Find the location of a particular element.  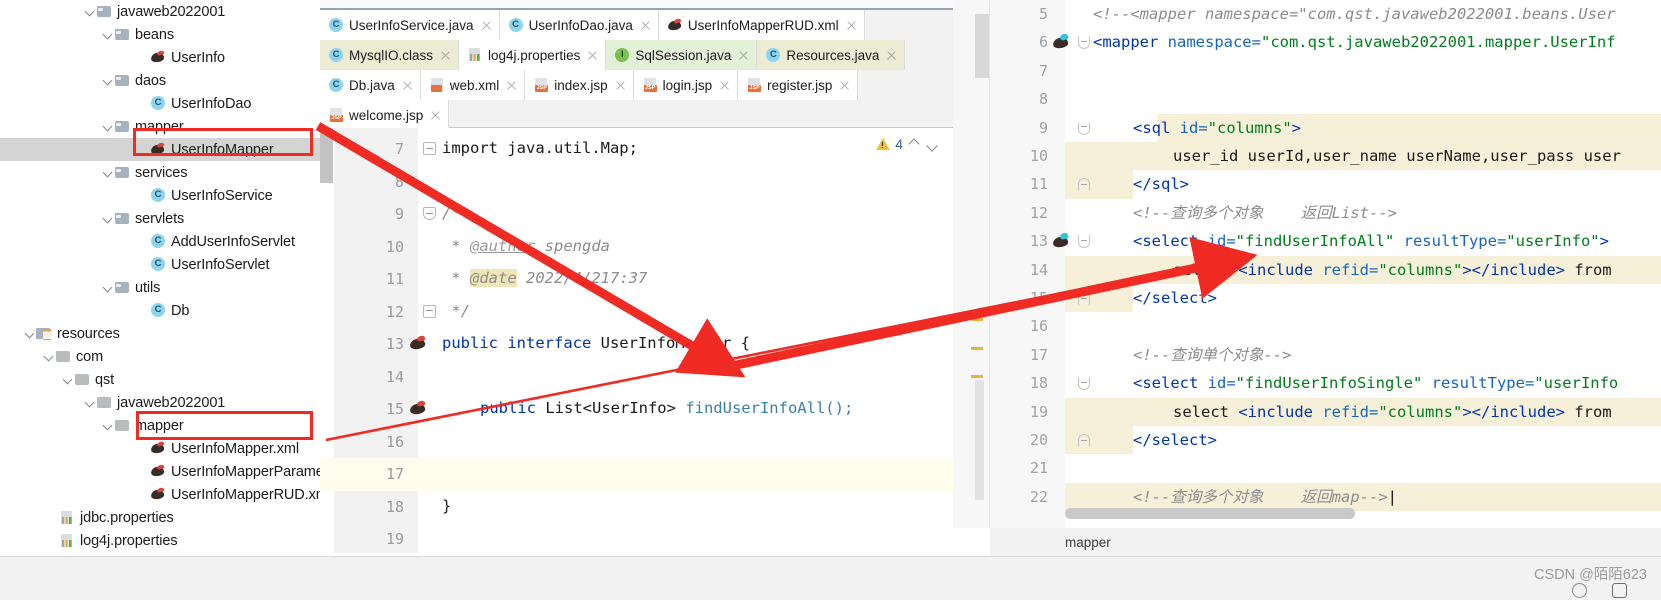

editor-tab: UserInfoDao.java is located at coordinates (579, 25).